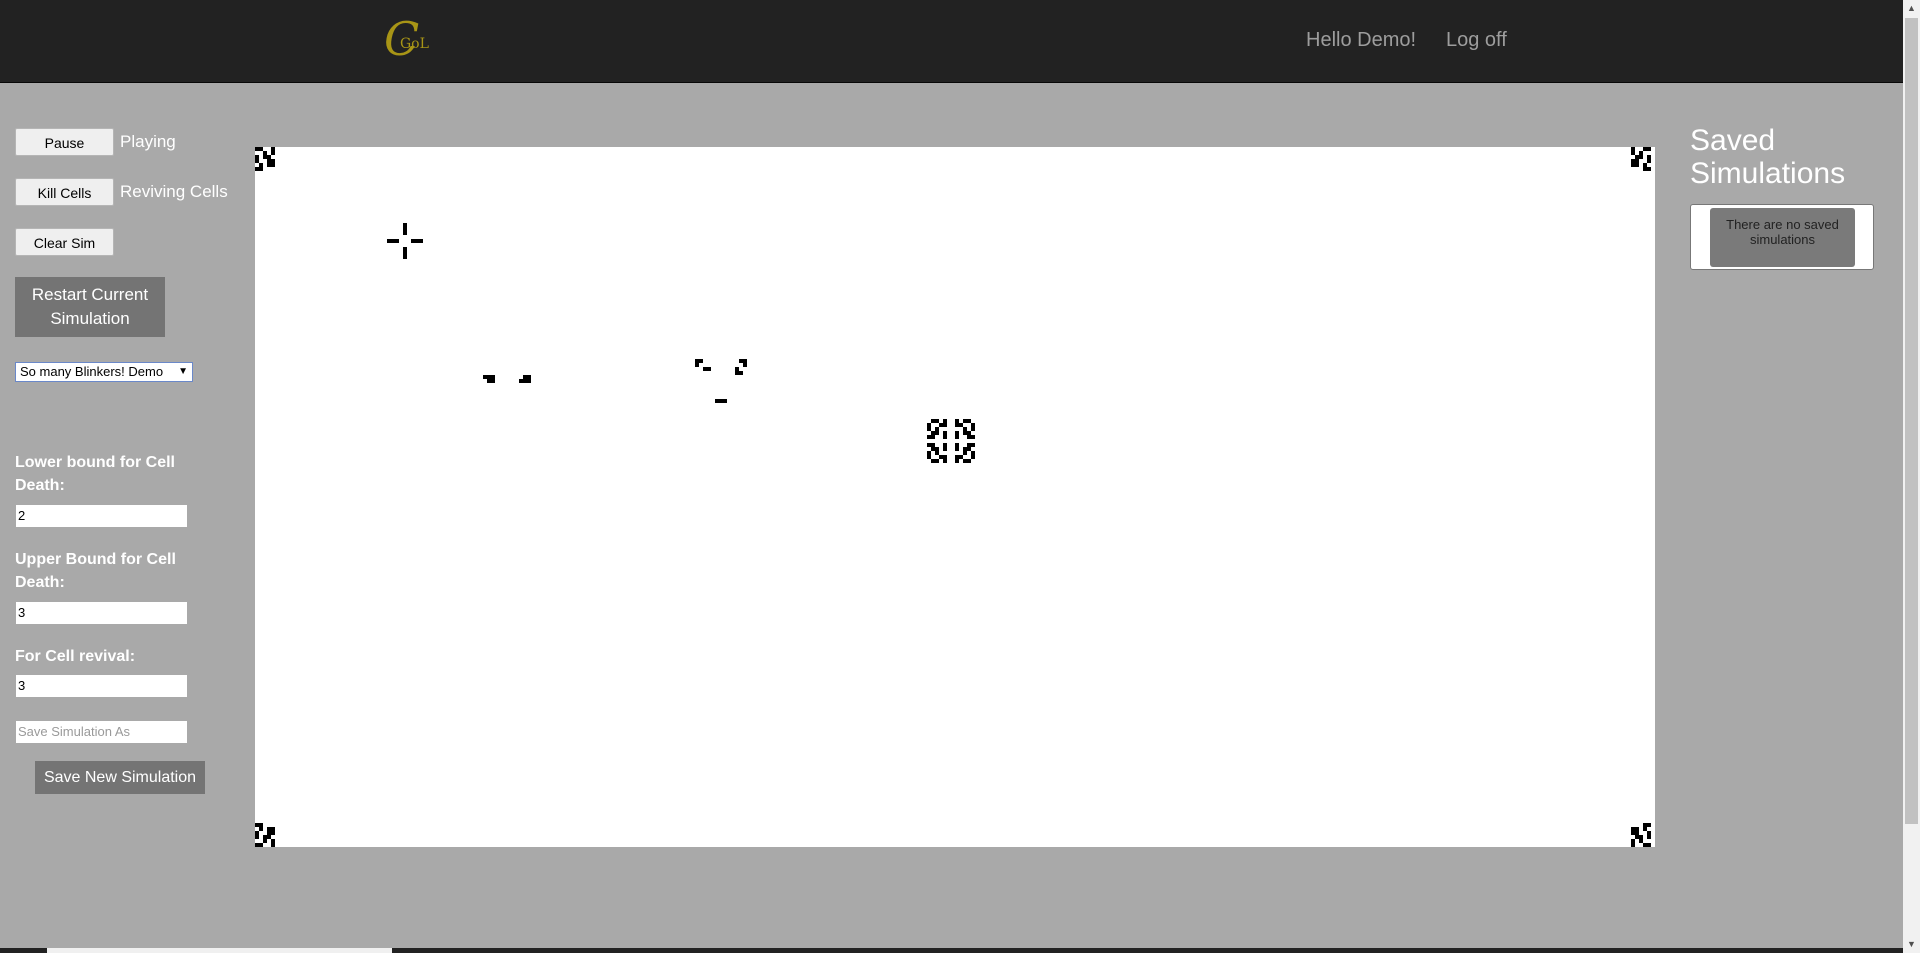 This screenshot has height=953, width=1920. I want to click on page-scrollbar: ▲ ▼, so click(1911, 476).